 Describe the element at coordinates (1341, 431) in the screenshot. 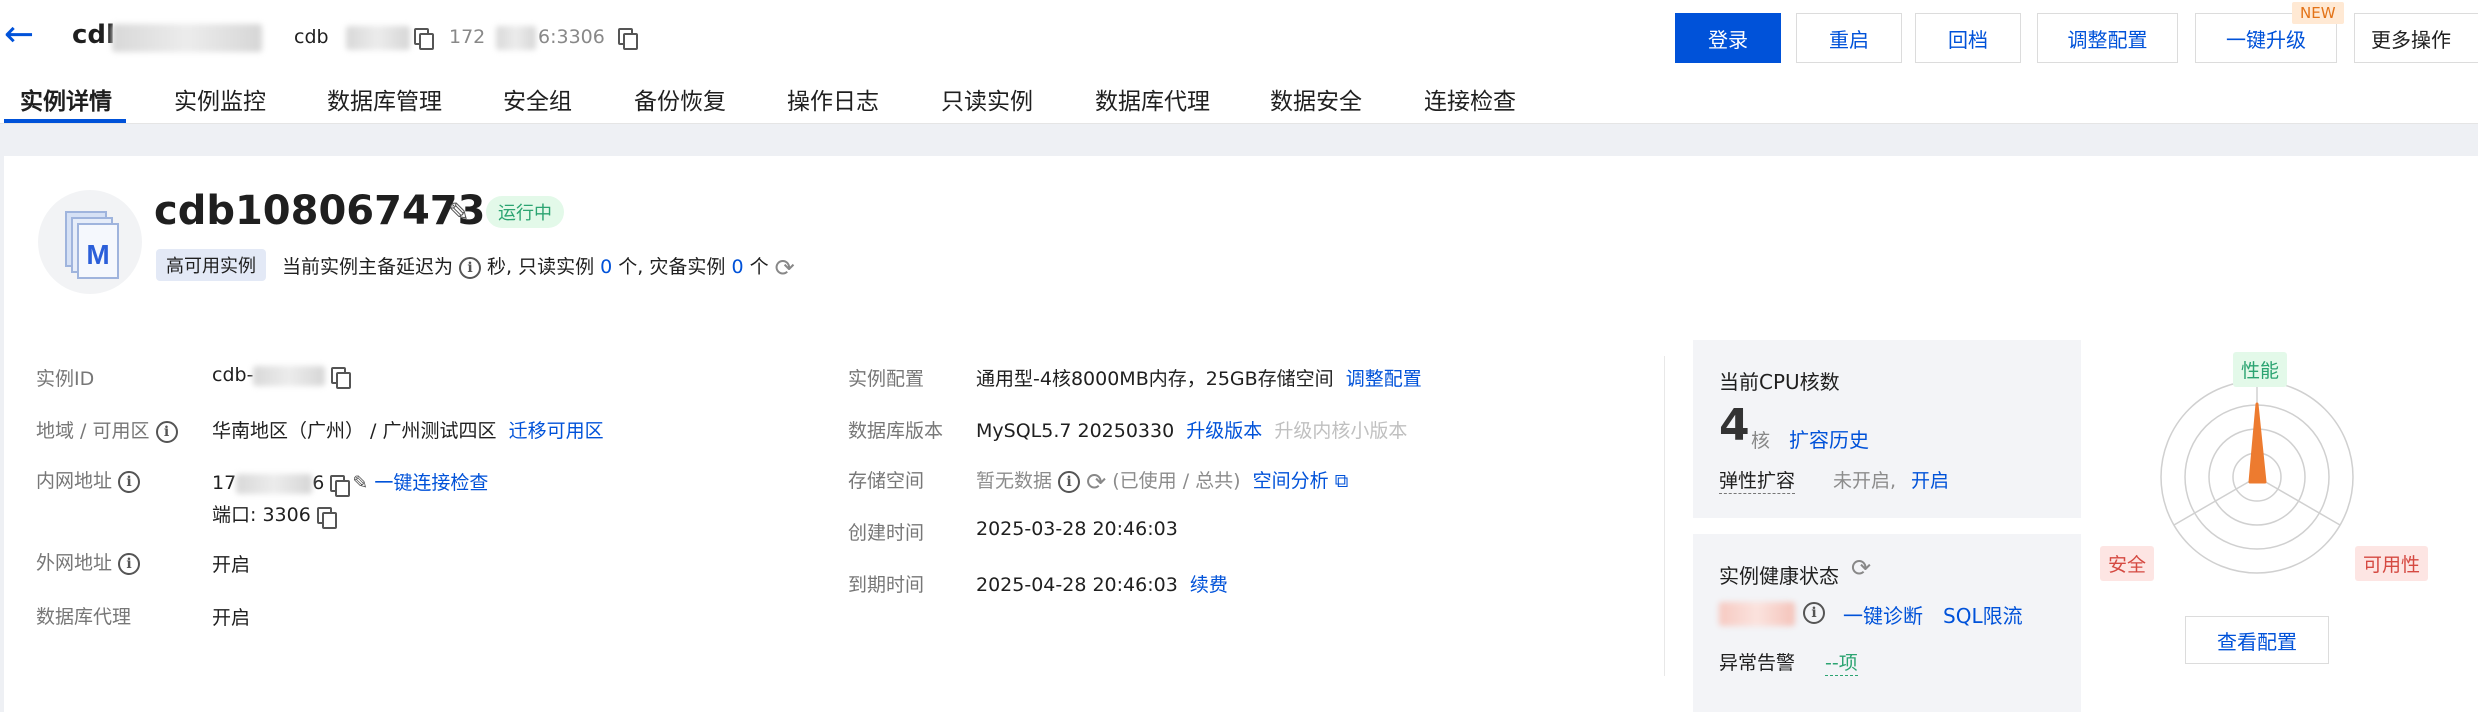

I see `upgrade-minor-version-link: 升级内核小版本` at that location.